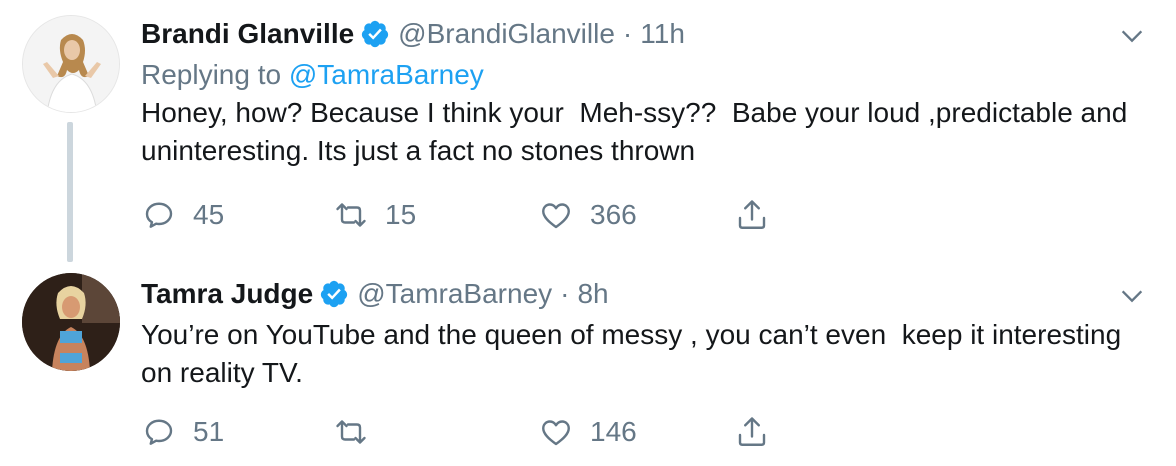 The width and height of the screenshot is (1176, 466). Describe the element at coordinates (638, 34) in the screenshot. I see `tweet-header: Brandi Glanville @BrandiGlanville · 11h` at that location.